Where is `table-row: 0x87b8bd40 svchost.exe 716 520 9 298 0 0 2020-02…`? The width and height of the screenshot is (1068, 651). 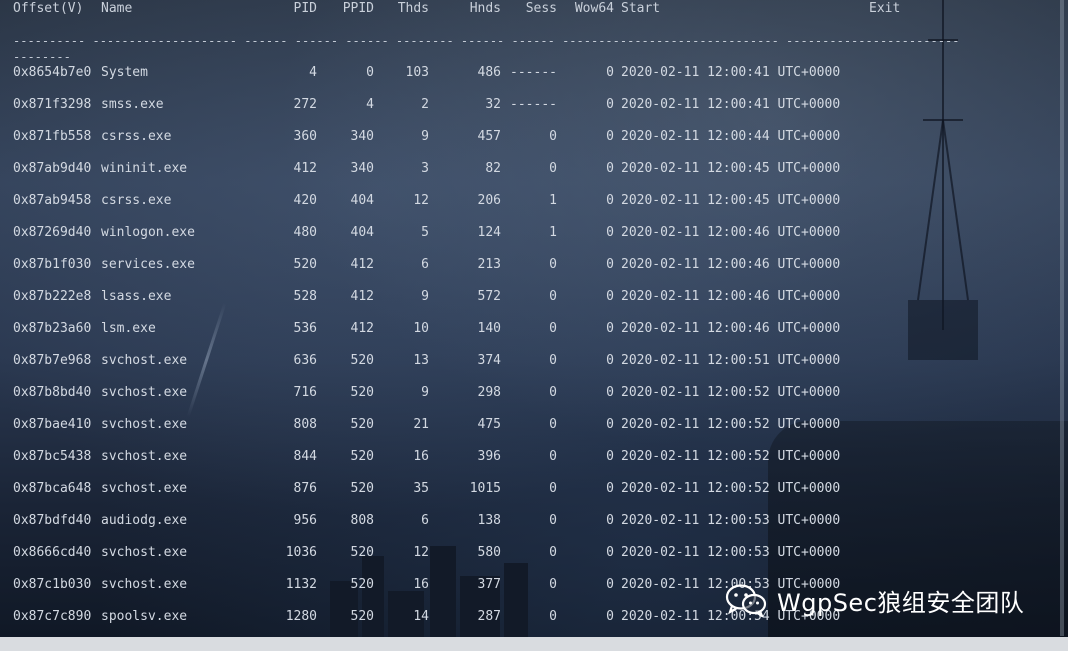 table-row: 0x87b8bd40 svchost.exe 716 520 9 298 0 0 2020-02… is located at coordinates (530, 393).